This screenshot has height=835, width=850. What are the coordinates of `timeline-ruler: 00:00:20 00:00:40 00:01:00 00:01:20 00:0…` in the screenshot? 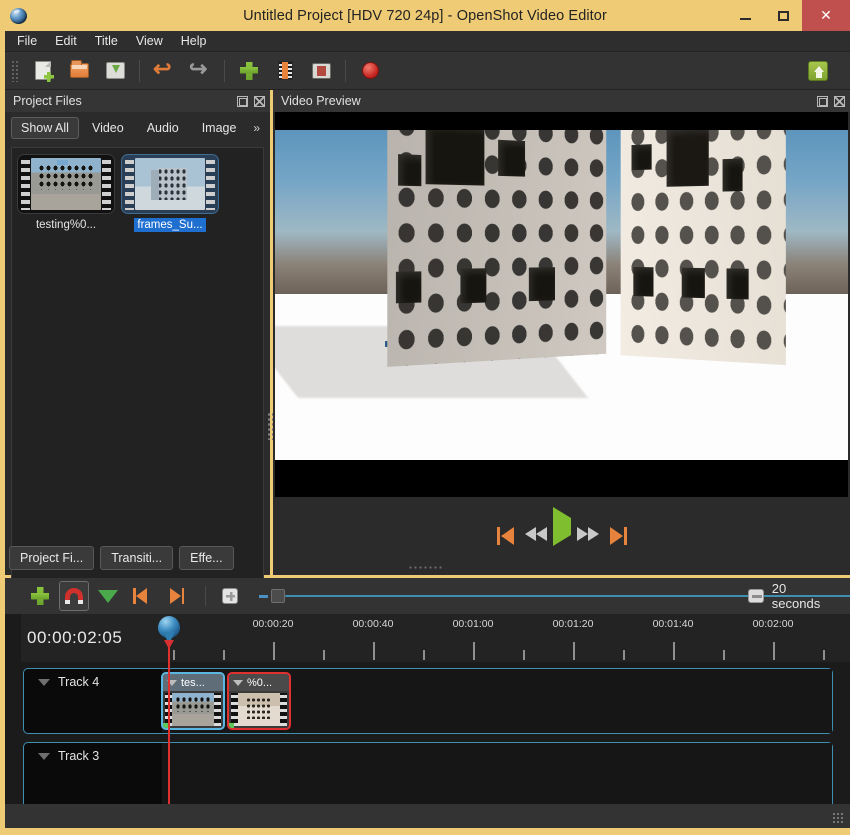 It's located at (435, 638).